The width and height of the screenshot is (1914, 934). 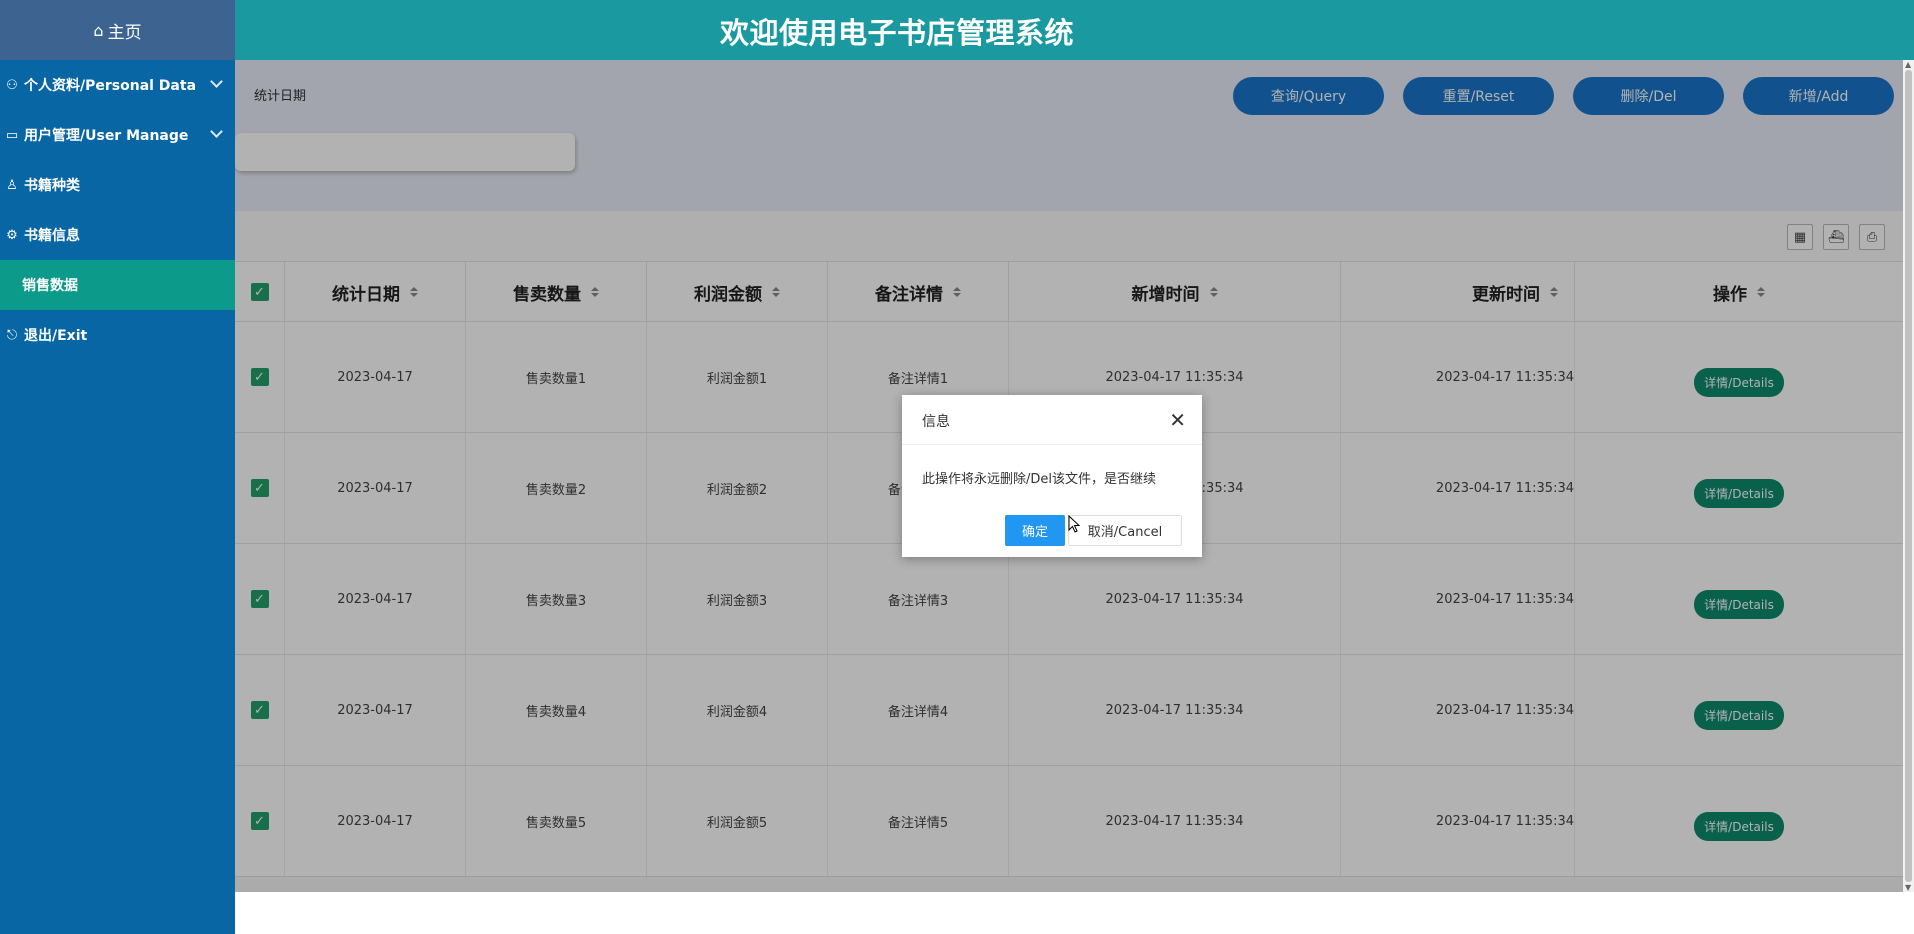 I want to click on sidebar-item-label: 销售数据, so click(x=50, y=286).